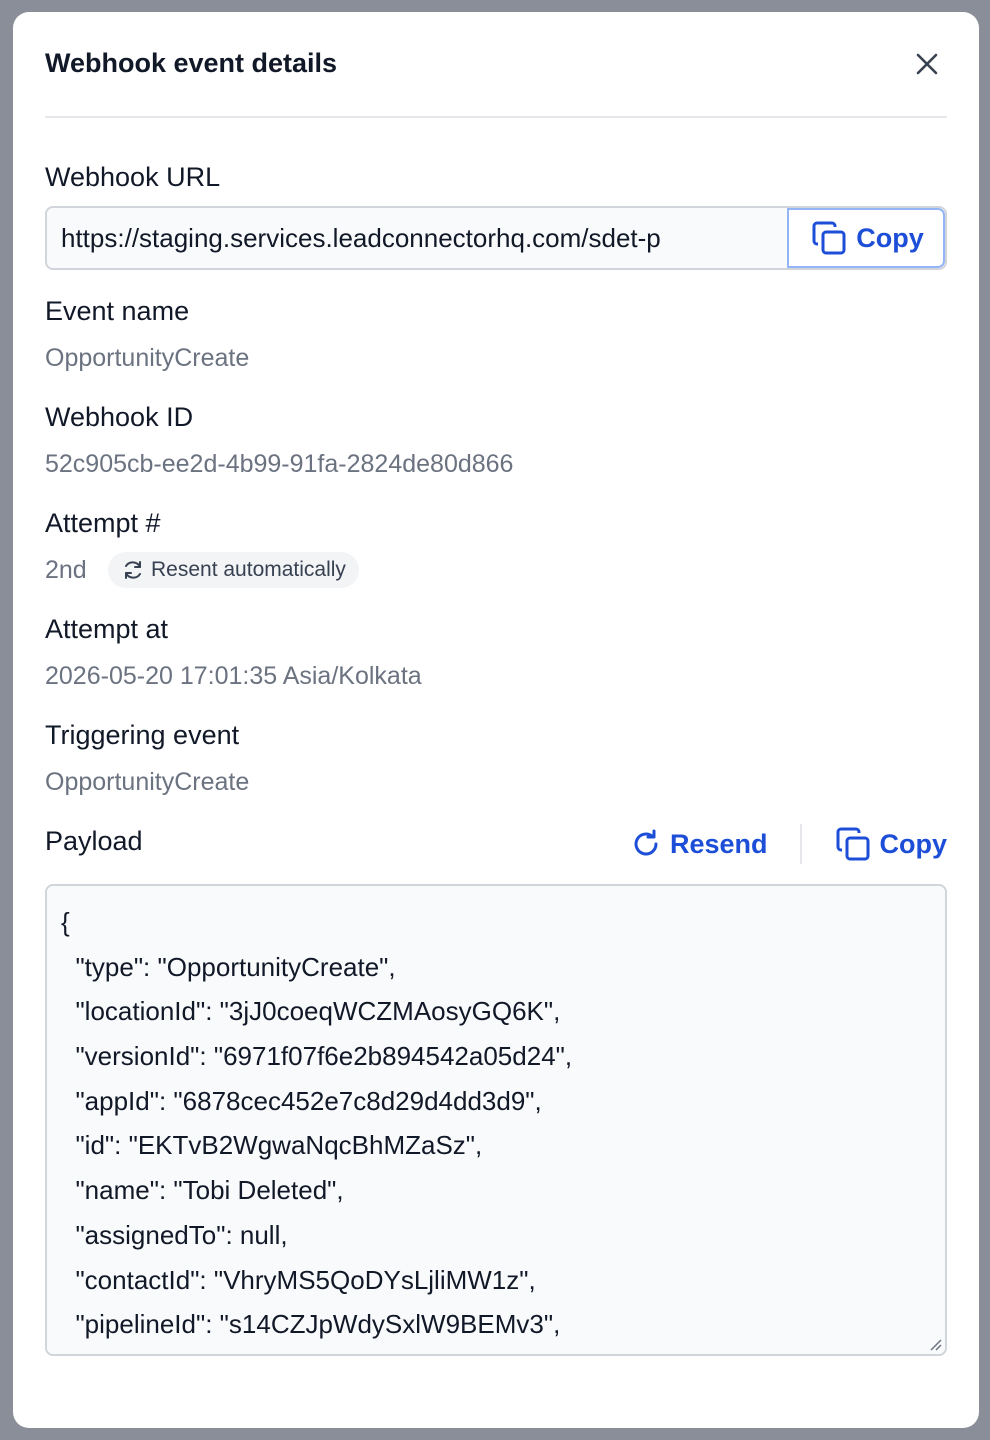 This screenshot has width=990, height=1440. I want to click on resize-handle-icon, so click(935, 1344).